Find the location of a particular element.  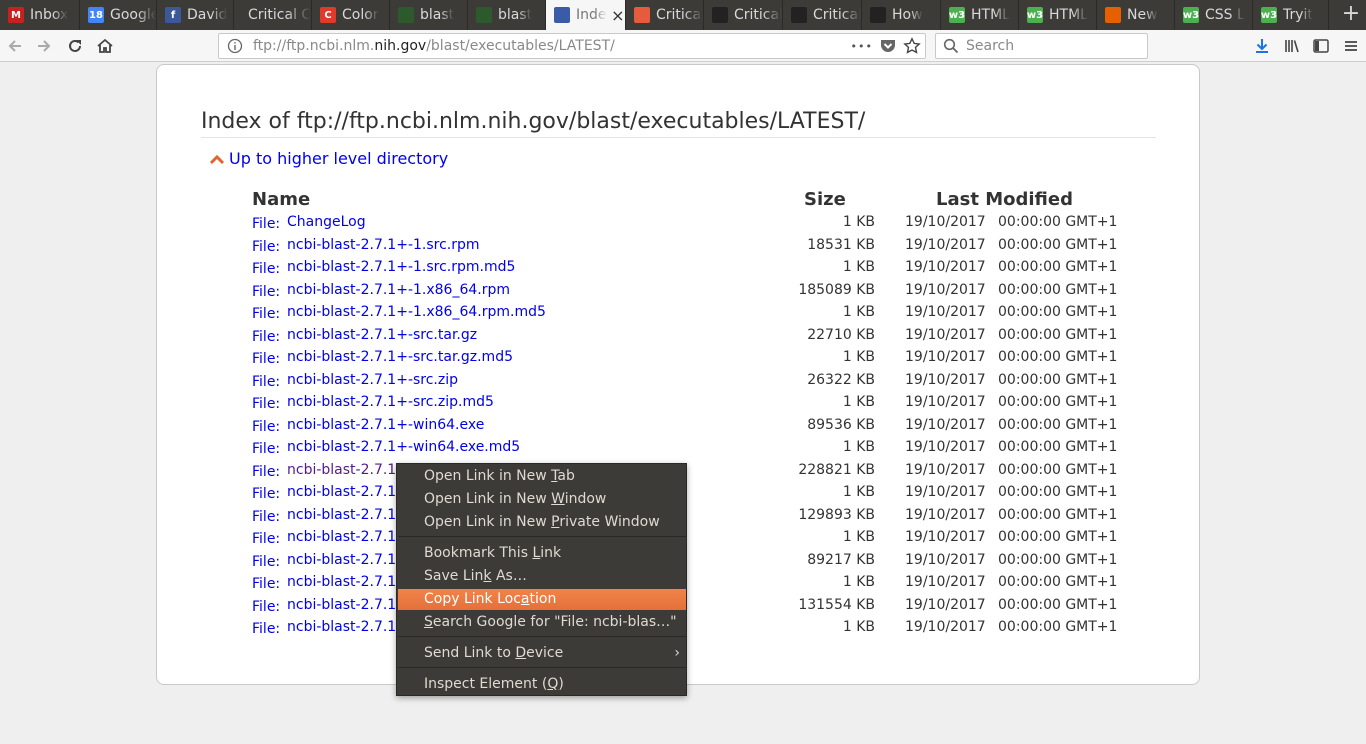

menu-inspect-element: Inspect Element (Q) is located at coordinates (542, 684).